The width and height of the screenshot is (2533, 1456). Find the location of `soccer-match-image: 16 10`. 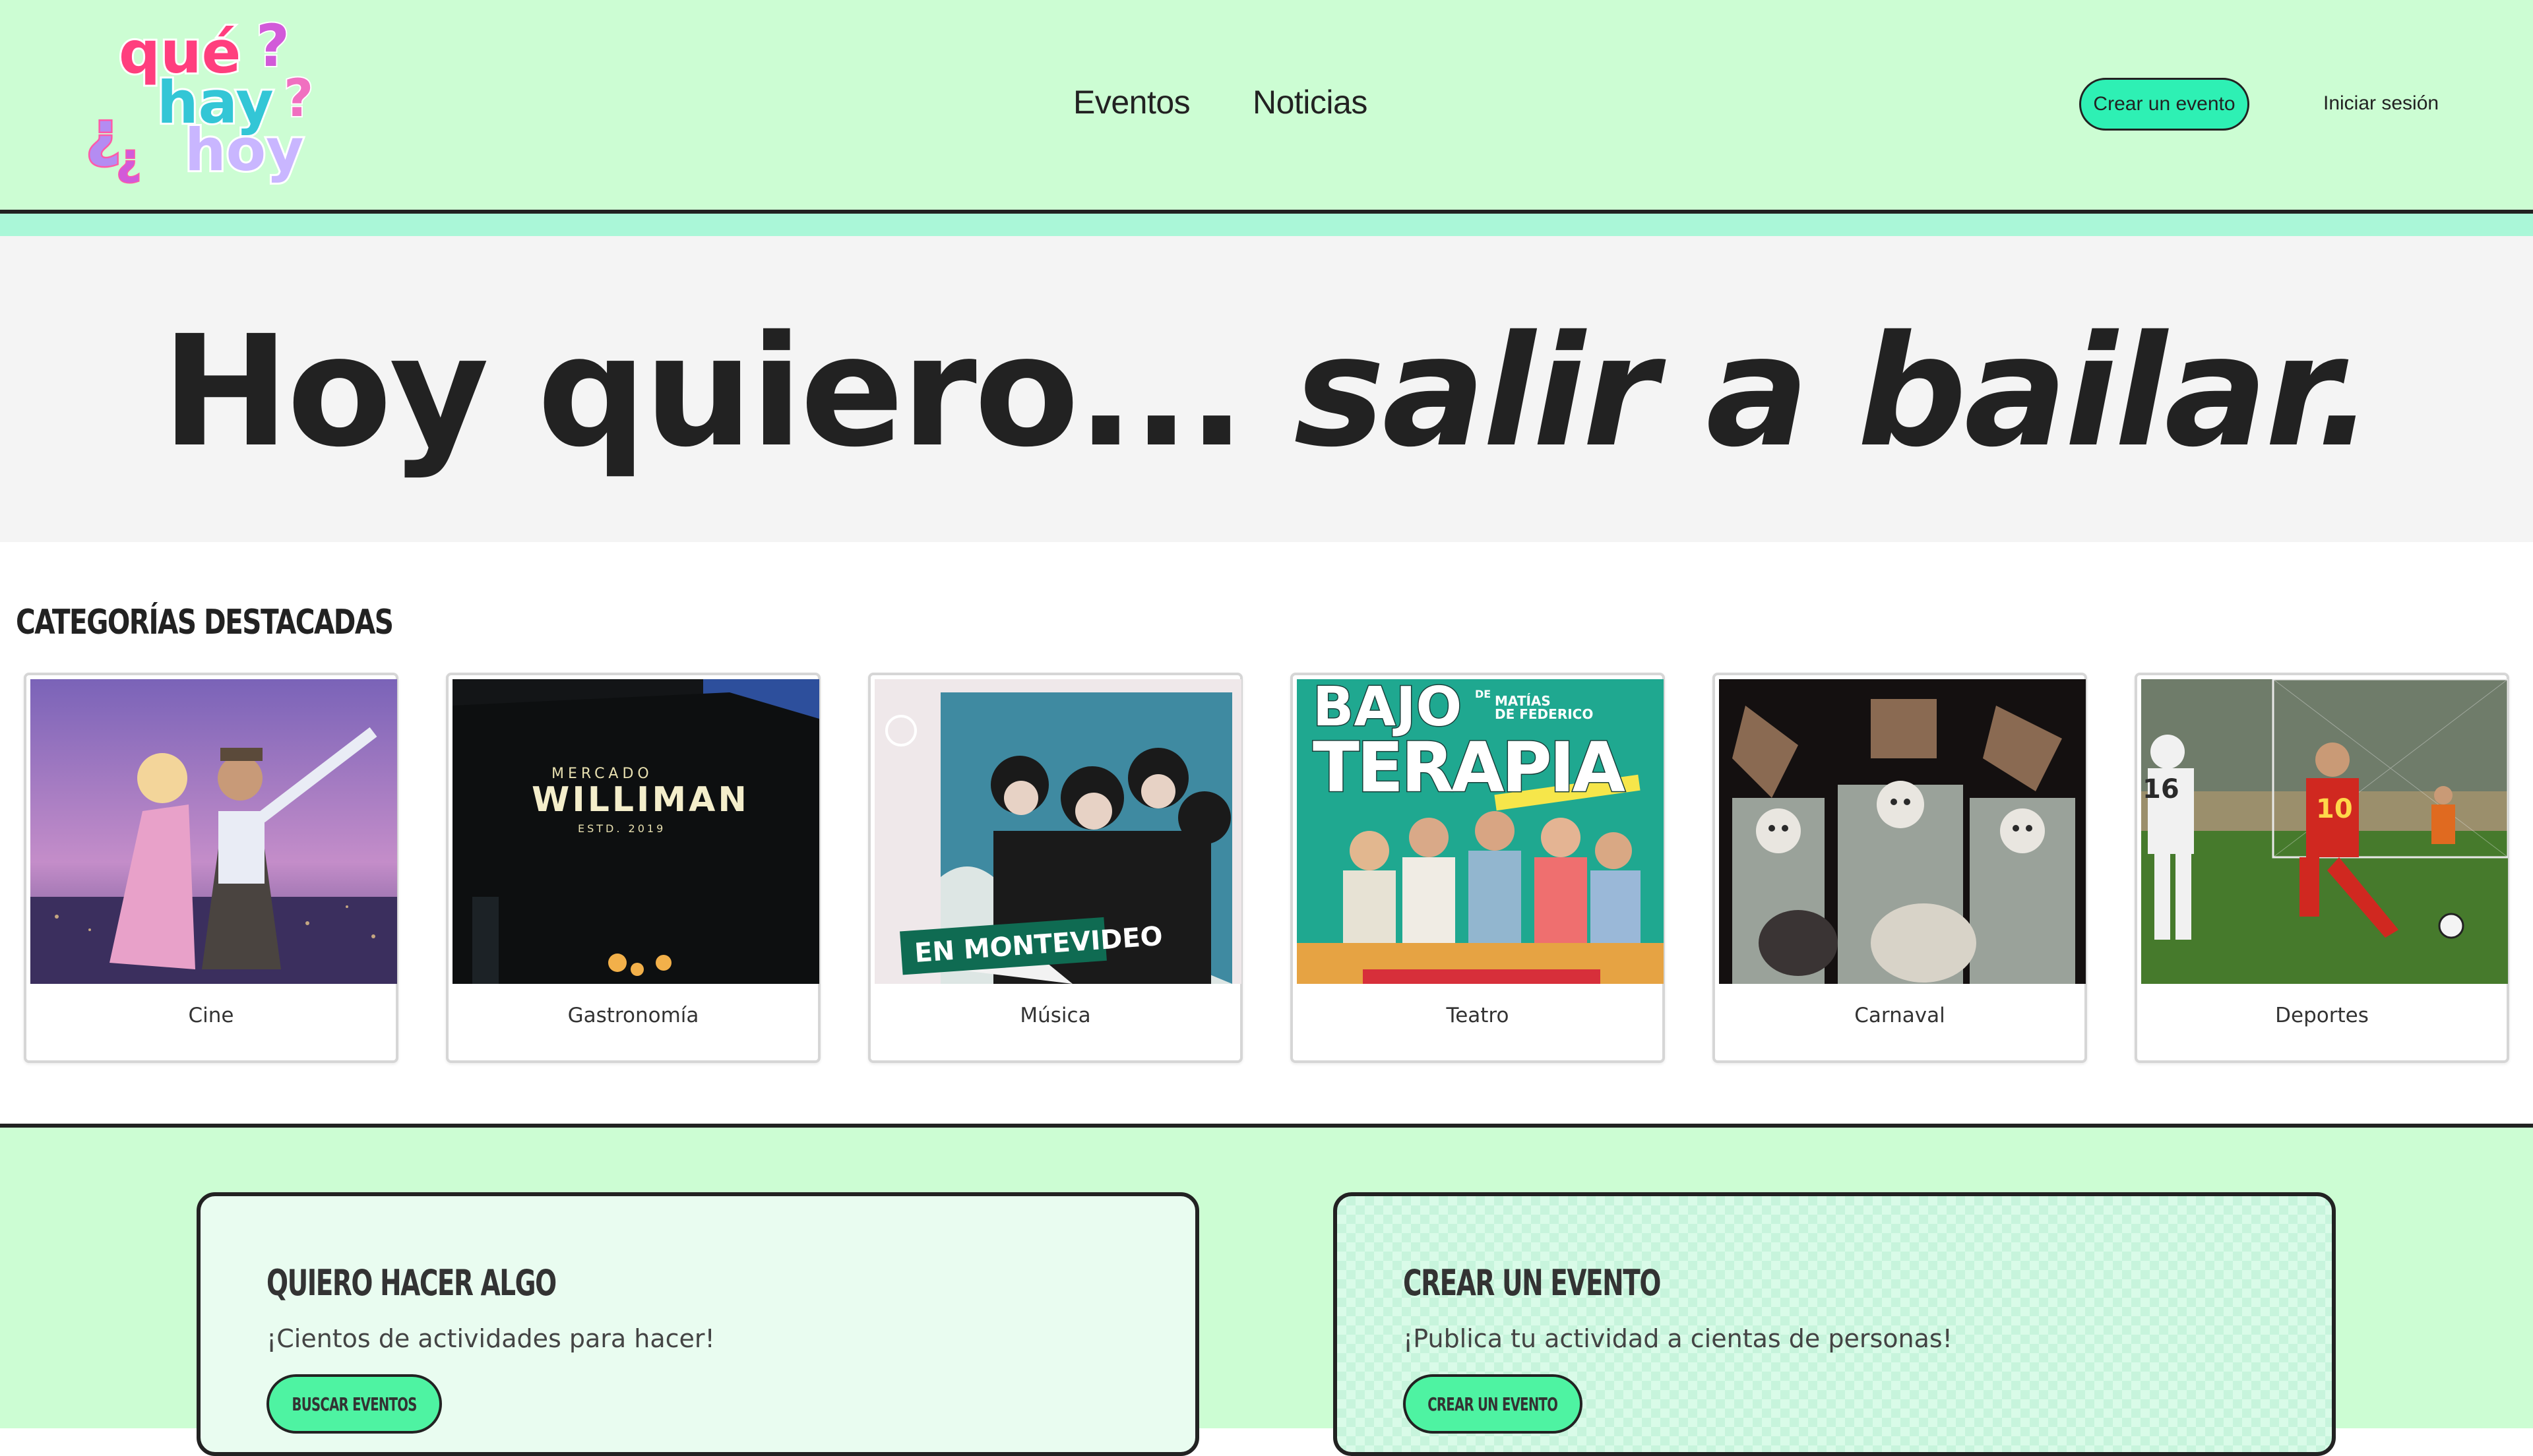

soccer-match-image: 16 10 is located at coordinates (2324, 831).